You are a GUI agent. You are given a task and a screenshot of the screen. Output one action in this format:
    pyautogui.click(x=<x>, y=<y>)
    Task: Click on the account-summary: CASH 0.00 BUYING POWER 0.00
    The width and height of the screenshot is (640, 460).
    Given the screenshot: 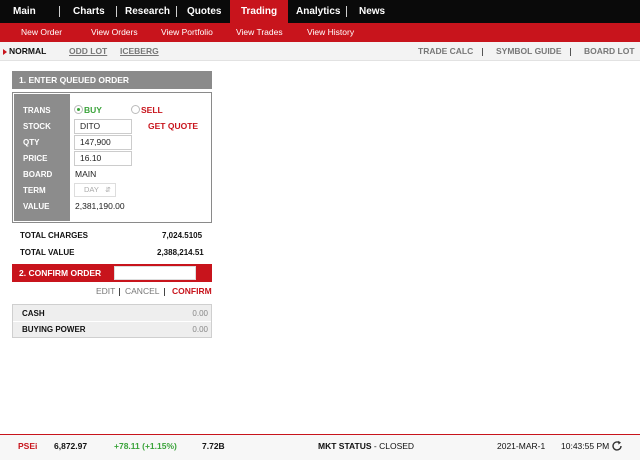 What is the action you would take?
    pyautogui.click(x=112, y=321)
    